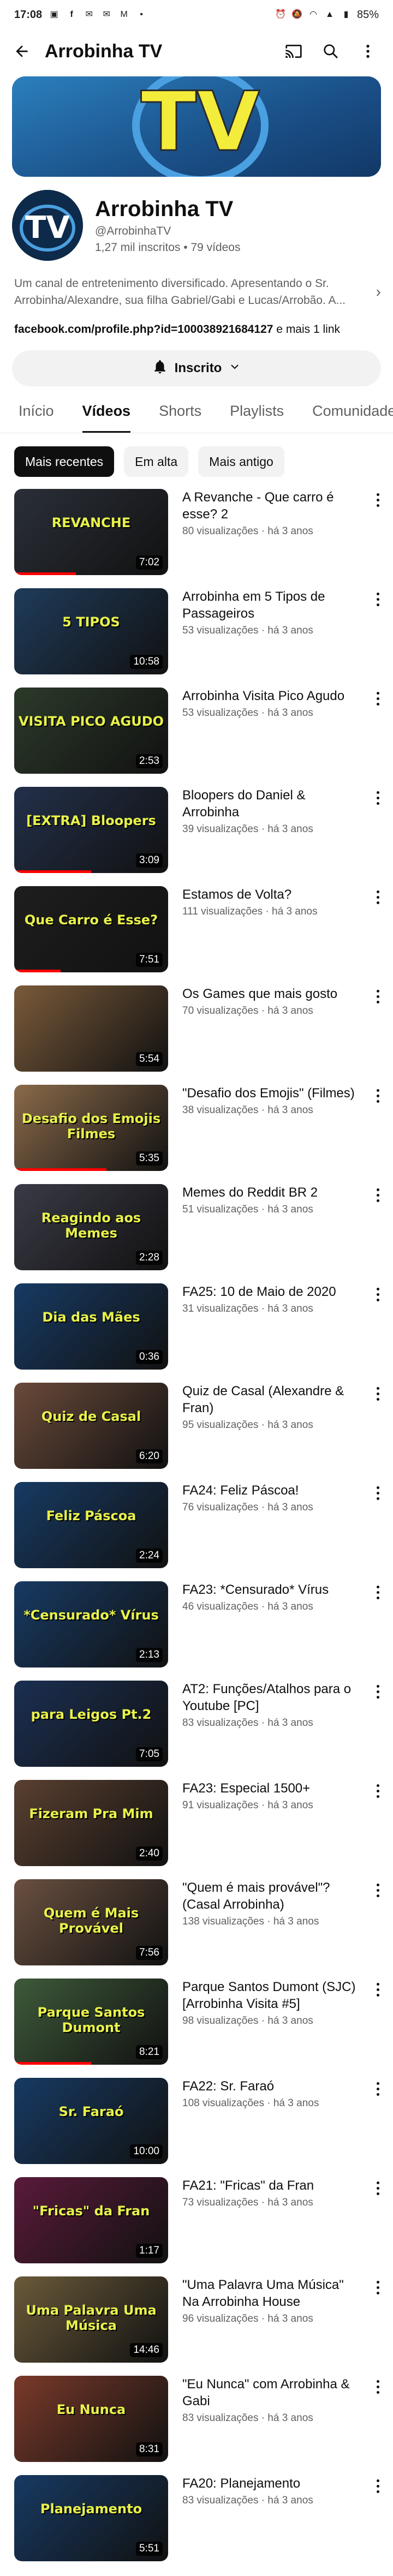 This screenshot has height=2576, width=393. What do you see at coordinates (196, 368) in the screenshot?
I see `subscribed-button: Inscrito` at bounding box center [196, 368].